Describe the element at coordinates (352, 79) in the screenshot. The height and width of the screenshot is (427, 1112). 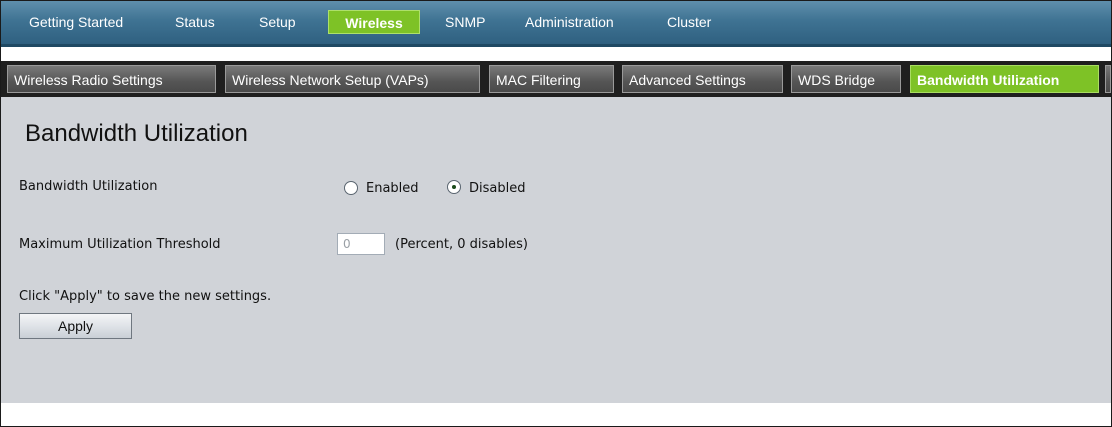
I see `tab-wireless-network-setup: Wireless Network Setup (VAPs)` at that location.